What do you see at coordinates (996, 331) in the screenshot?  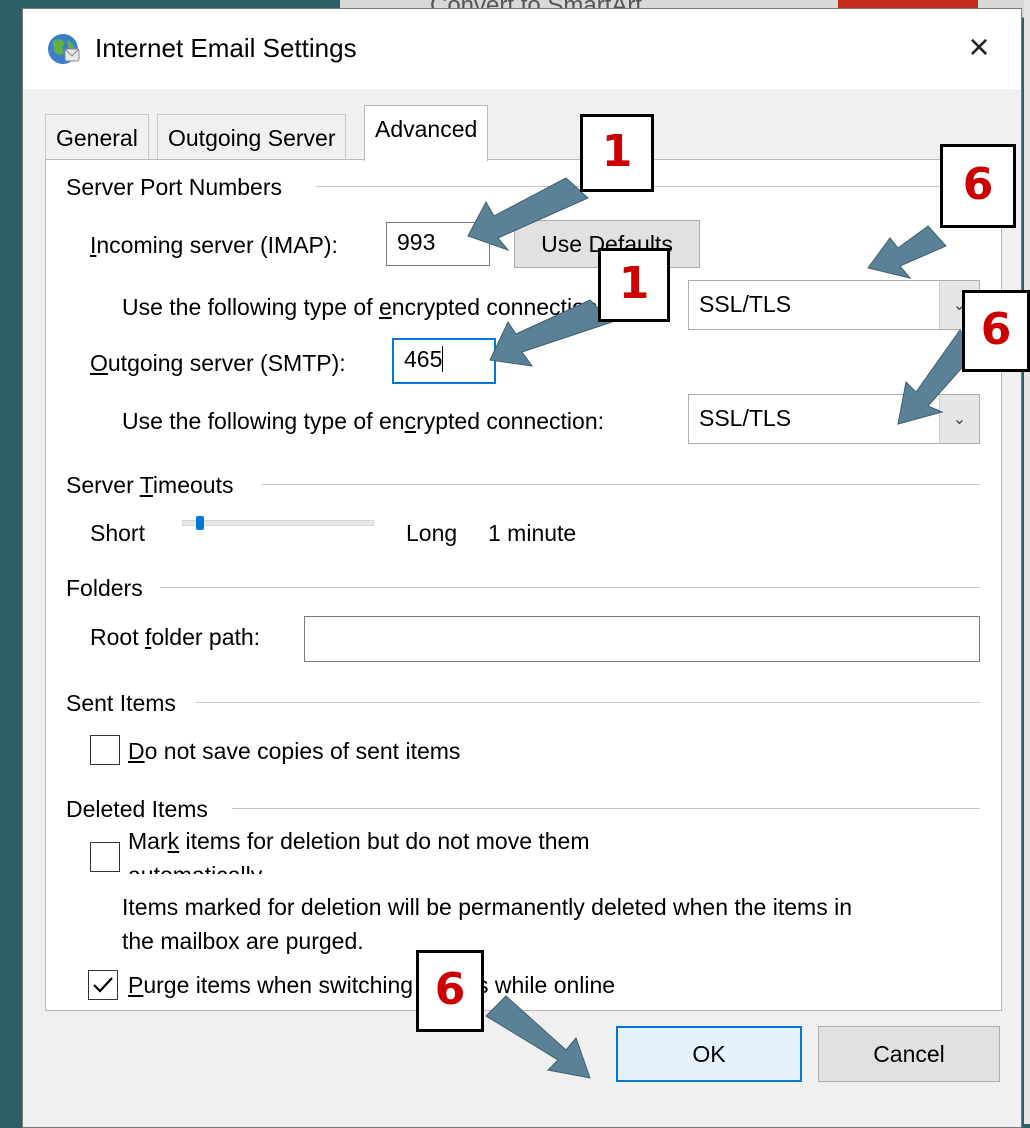 I see `callout-6-outgoing-encryption: 6` at bounding box center [996, 331].